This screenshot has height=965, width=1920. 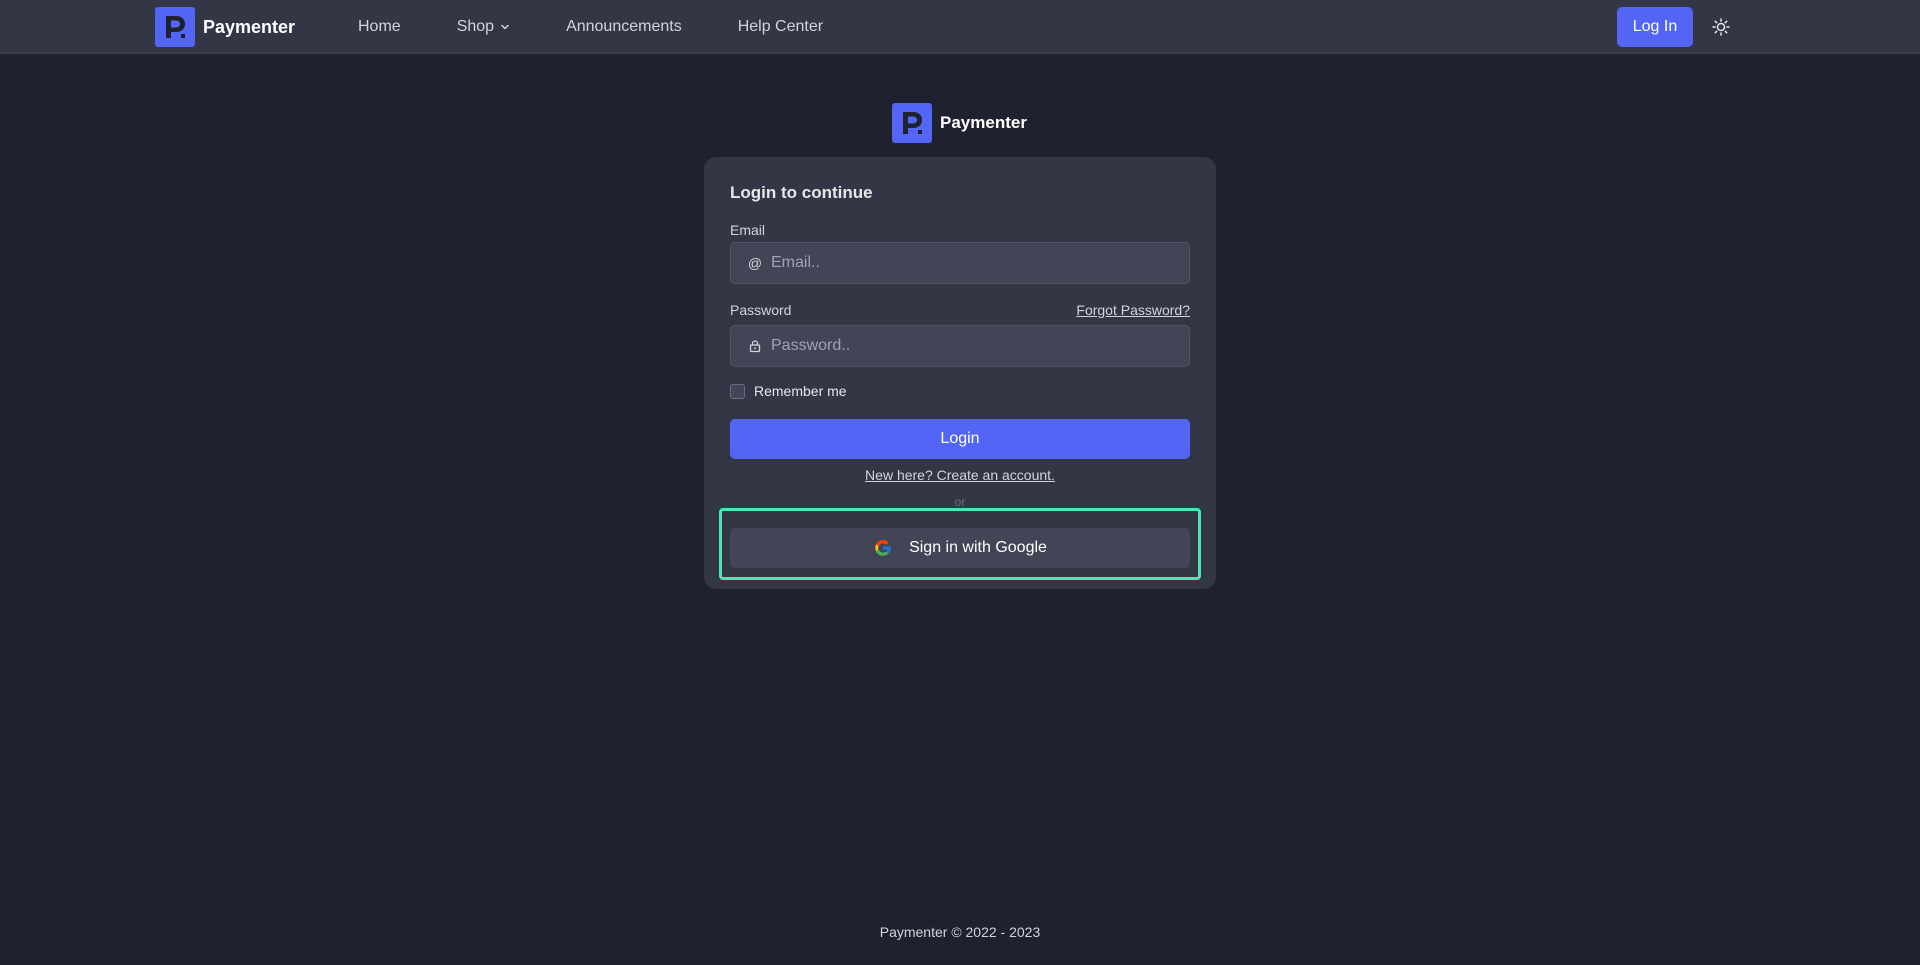 I want to click on brand-name: Paymenter, so click(x=249, y=26).